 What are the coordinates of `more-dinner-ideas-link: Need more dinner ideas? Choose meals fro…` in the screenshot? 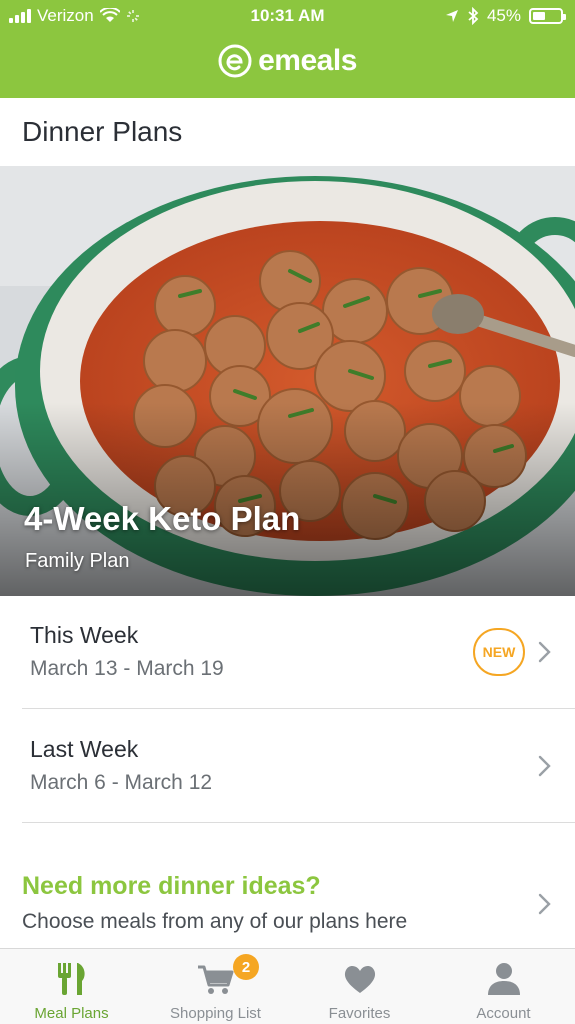 It's located at (287, 898).